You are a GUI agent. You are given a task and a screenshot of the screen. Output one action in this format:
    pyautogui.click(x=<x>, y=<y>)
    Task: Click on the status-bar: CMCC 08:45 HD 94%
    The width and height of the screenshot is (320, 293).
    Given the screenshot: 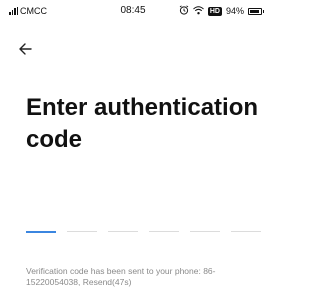 What is the action you would take?
    pyautogui.click(x=133, y=11)
    